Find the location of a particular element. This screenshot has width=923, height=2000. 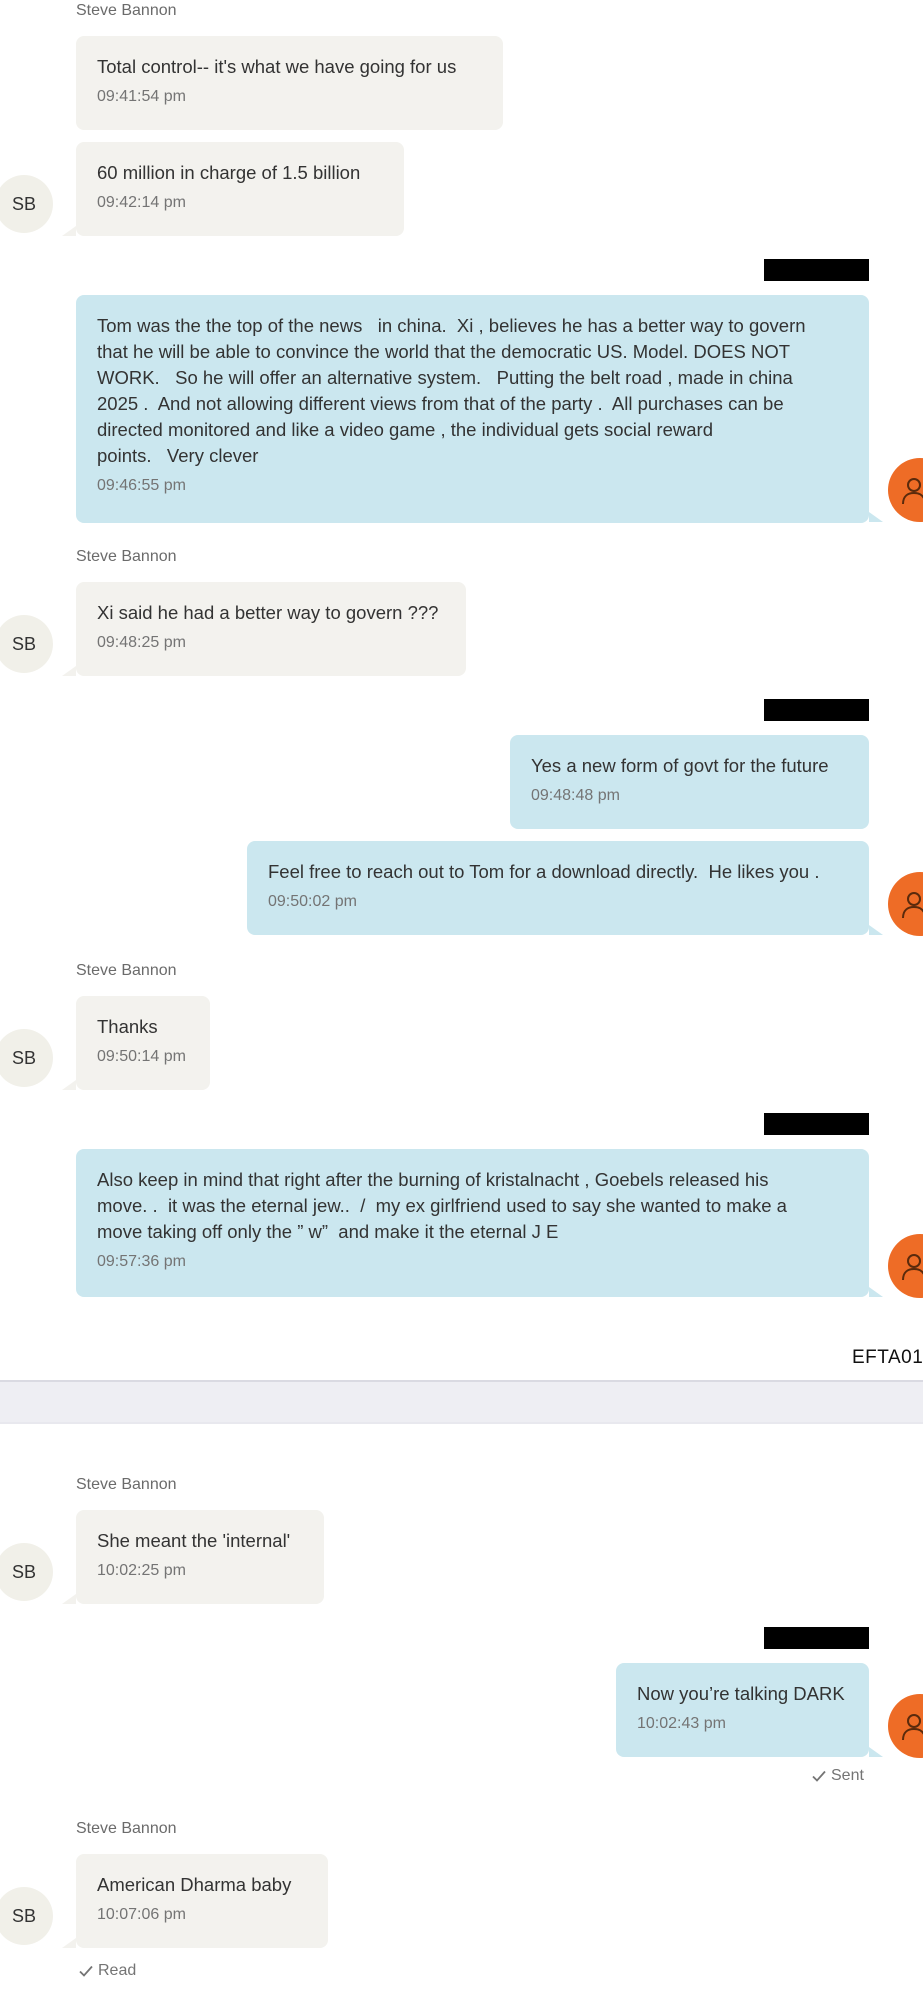

message-bubble-outgoing: Now you’re talking DARK 10:02:43 pm is located at coordinates (742, 1710).